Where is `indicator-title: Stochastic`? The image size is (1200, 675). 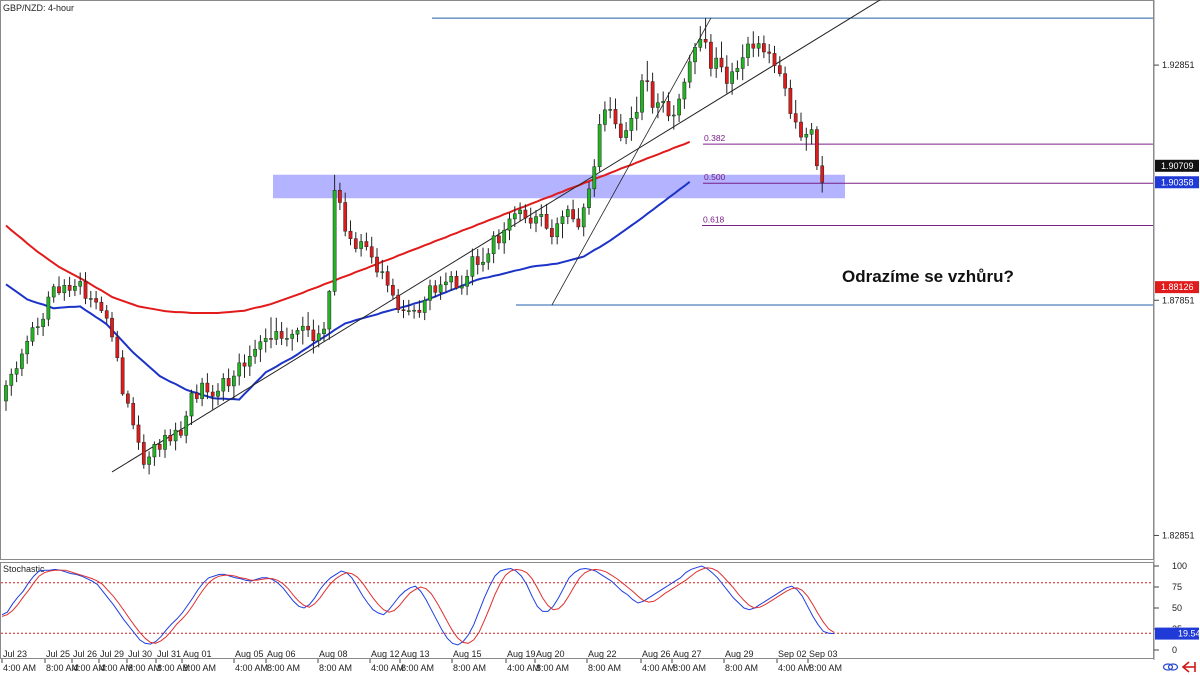 indicator-title: Stochastic is located at coordinates (24, 569).